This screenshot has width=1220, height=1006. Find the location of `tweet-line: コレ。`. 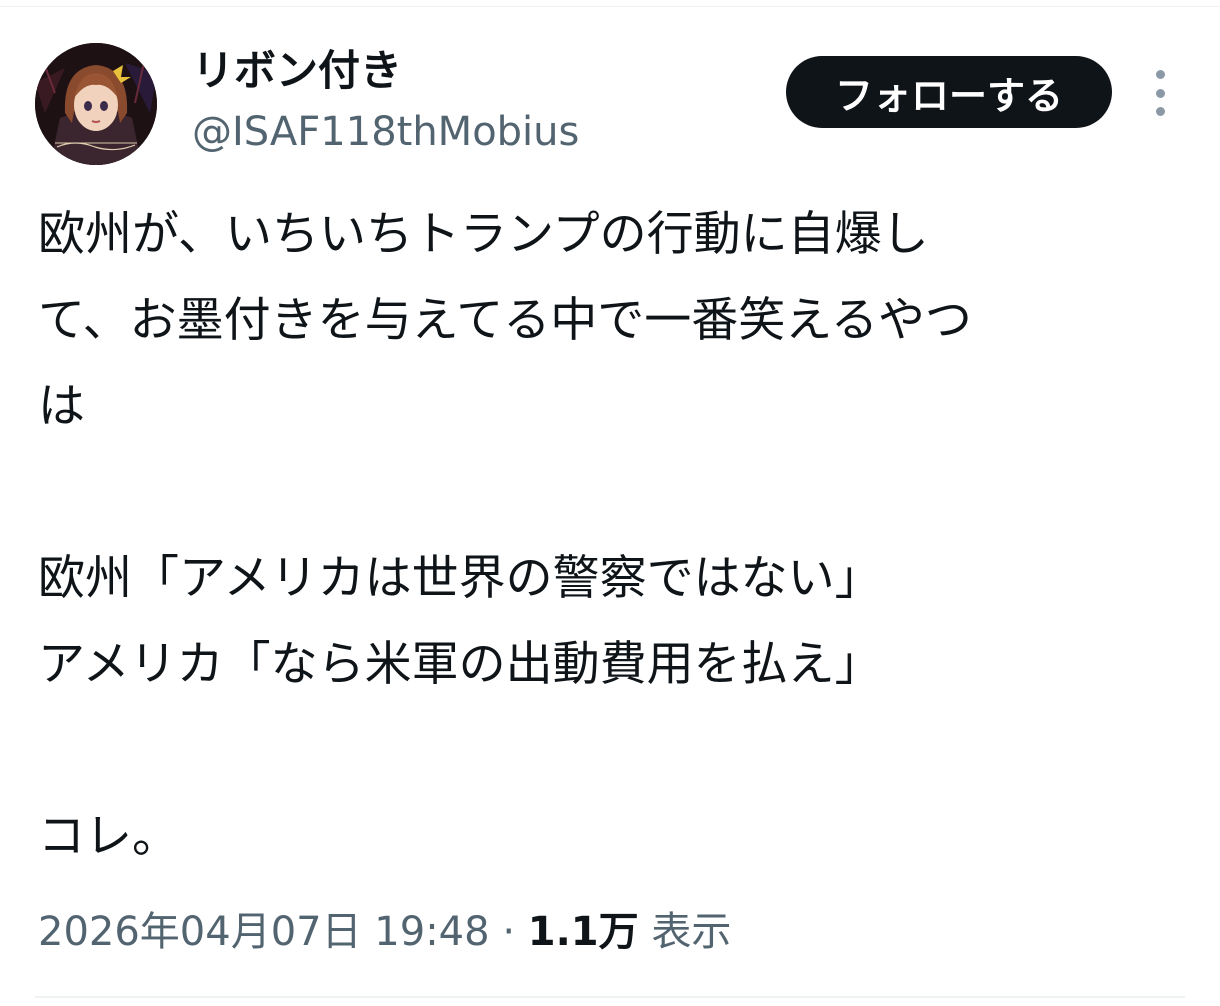

tweet-line: コレ。 is located at coordinates (108, 836).